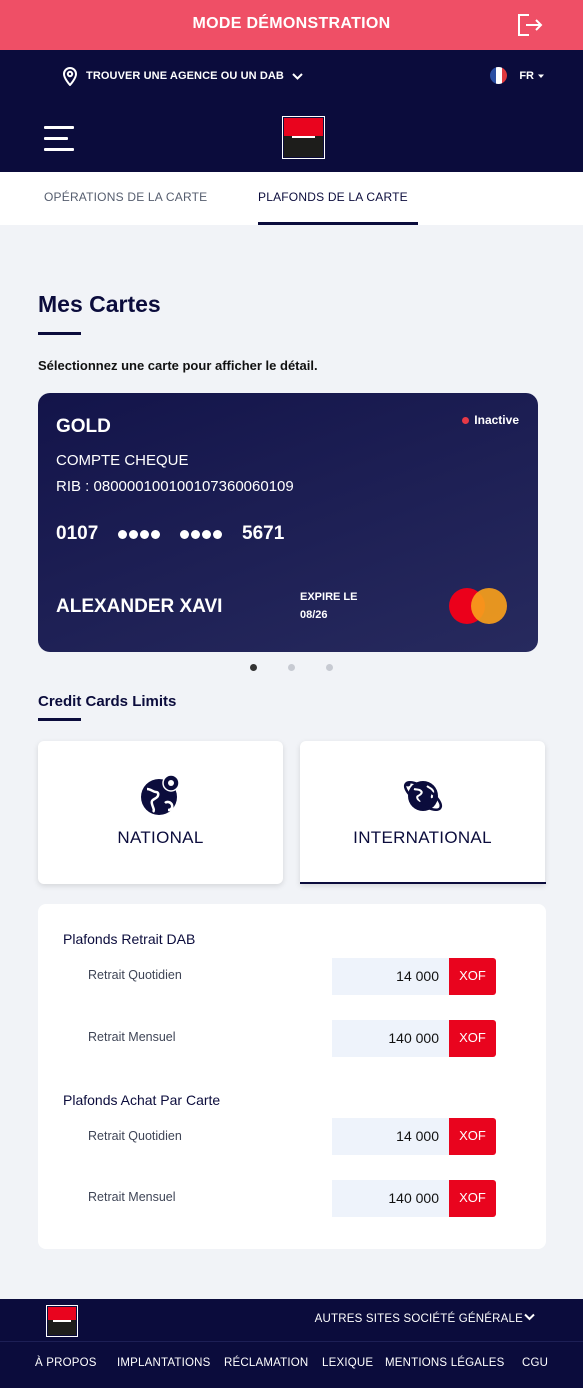 The image size is (583, 1388). Describe the element at coordinates (419, 1319) in the screenshot. I see `other-sites-dropdown: AUTRES SITES SOCIÉTÉ GÉNÉRALE` at that location.